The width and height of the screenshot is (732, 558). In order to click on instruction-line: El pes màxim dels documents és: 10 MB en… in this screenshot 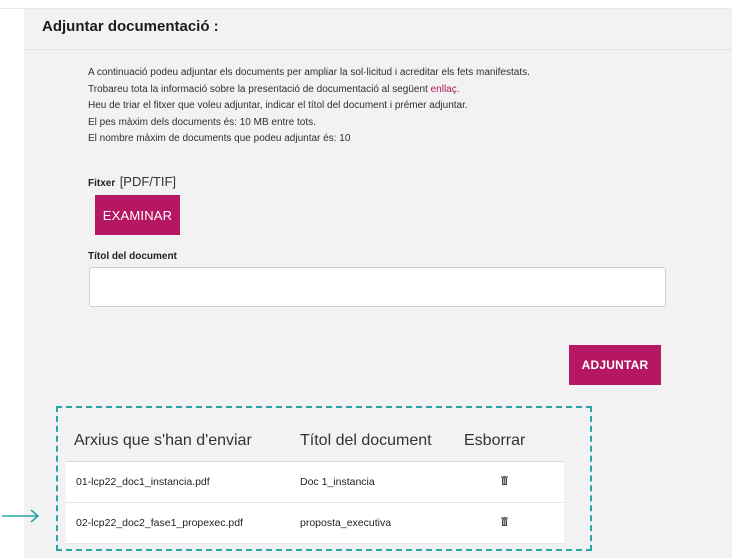, I will do `click(202, 122)`.